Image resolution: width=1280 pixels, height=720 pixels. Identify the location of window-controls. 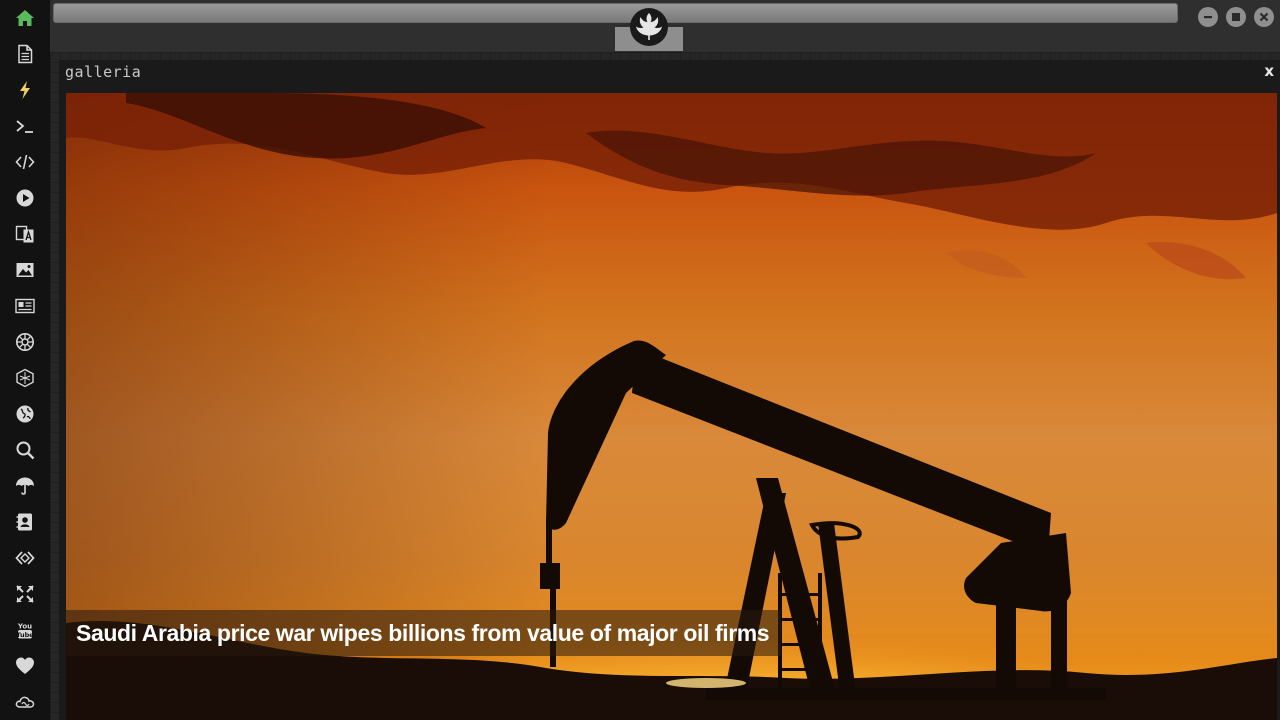
(1236, 17).